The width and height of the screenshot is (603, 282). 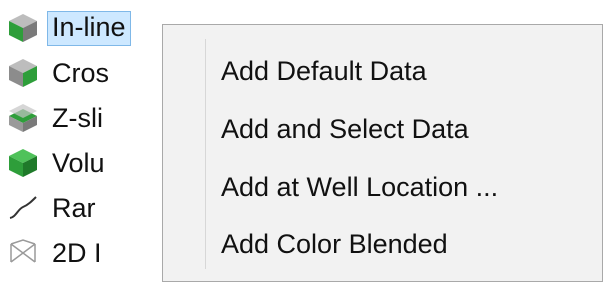 What do you see at coordinates (23, 253) in the screenshot?
I see `2d-line-icon` at bounding box center [23, 253].